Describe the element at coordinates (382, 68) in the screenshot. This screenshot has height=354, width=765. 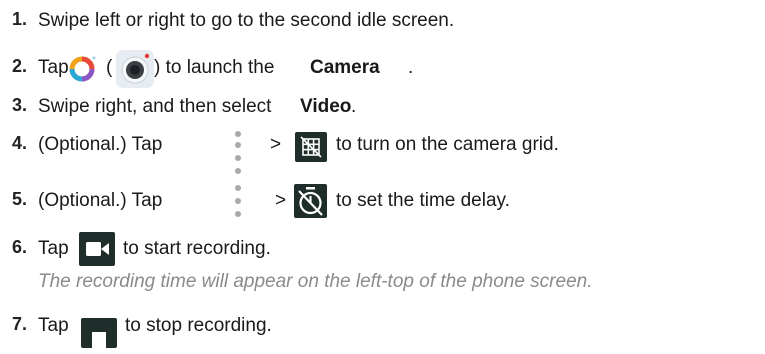
I see `step-2: 2. Tap ( ) to launch the Camera .` at that location.